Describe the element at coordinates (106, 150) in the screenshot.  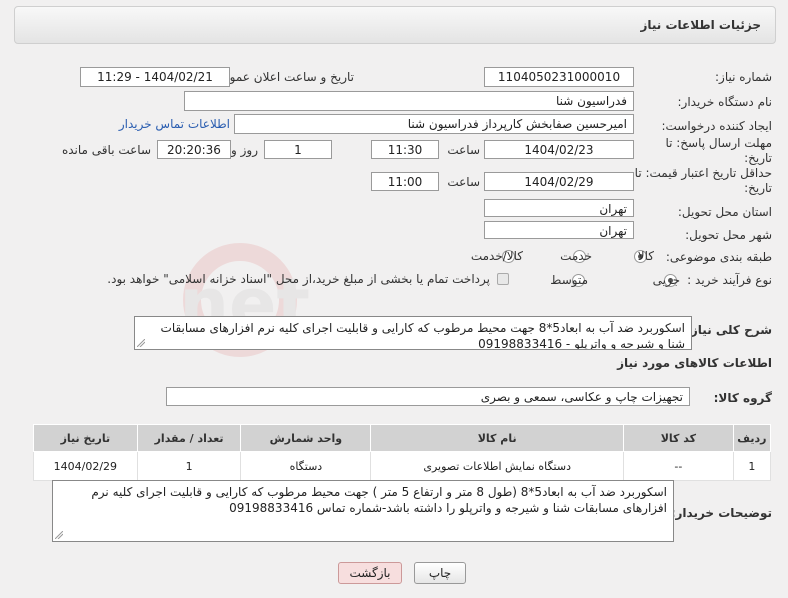
I see `remaining-label: ساعت باقی مانده` at that location.